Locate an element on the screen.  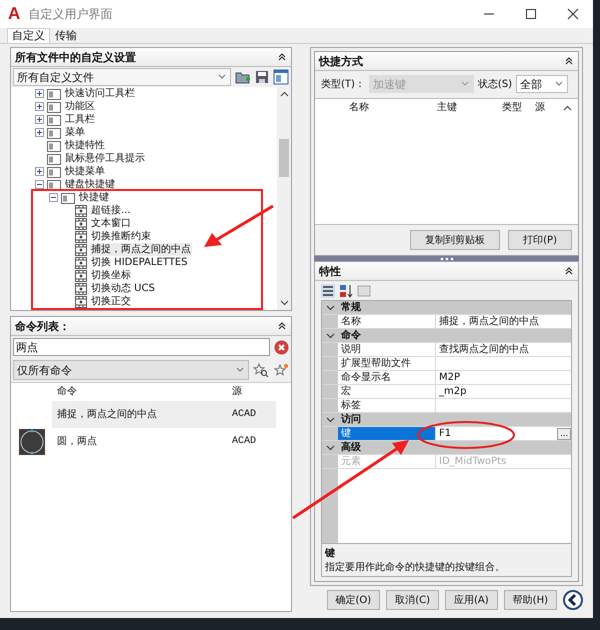
source-cell-text: ACAD is located at coordinates (244, 442).